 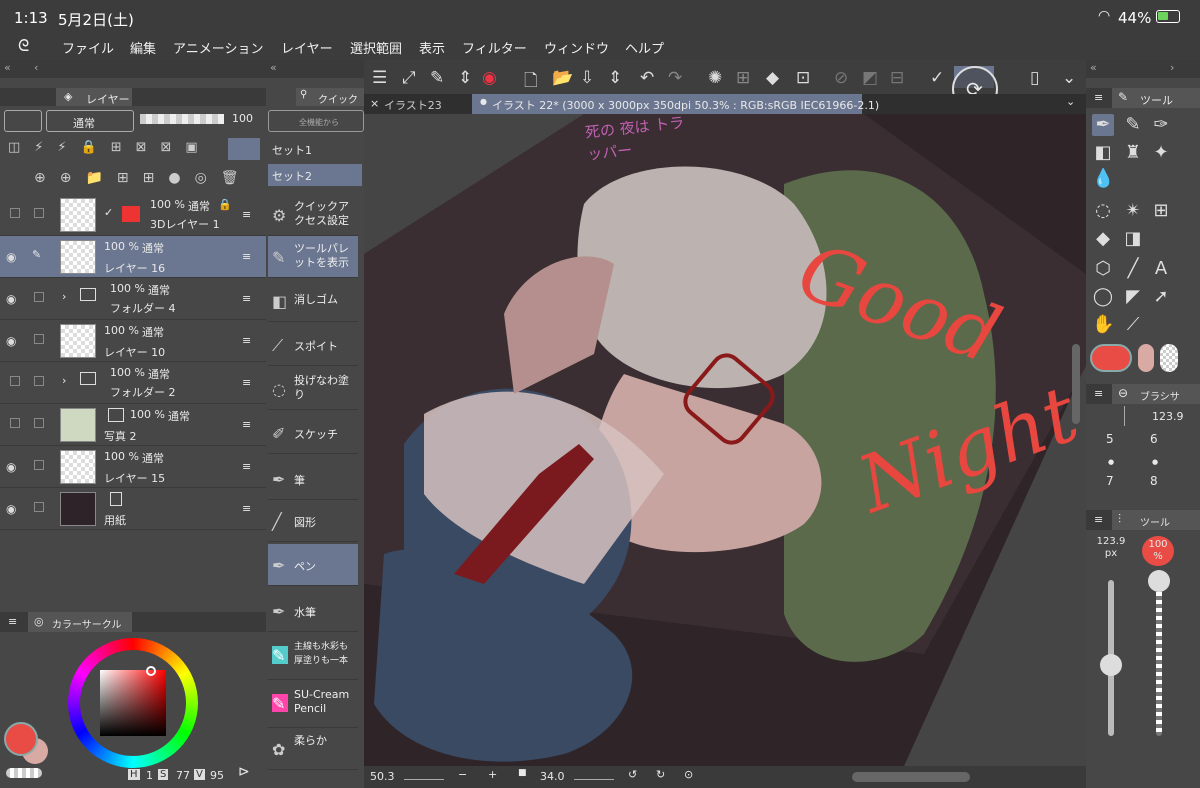 What do you see at coordinates (841, 78) in the screenshot?
I see `select-all-icon: ⊘` at bounding box center [841, 78].